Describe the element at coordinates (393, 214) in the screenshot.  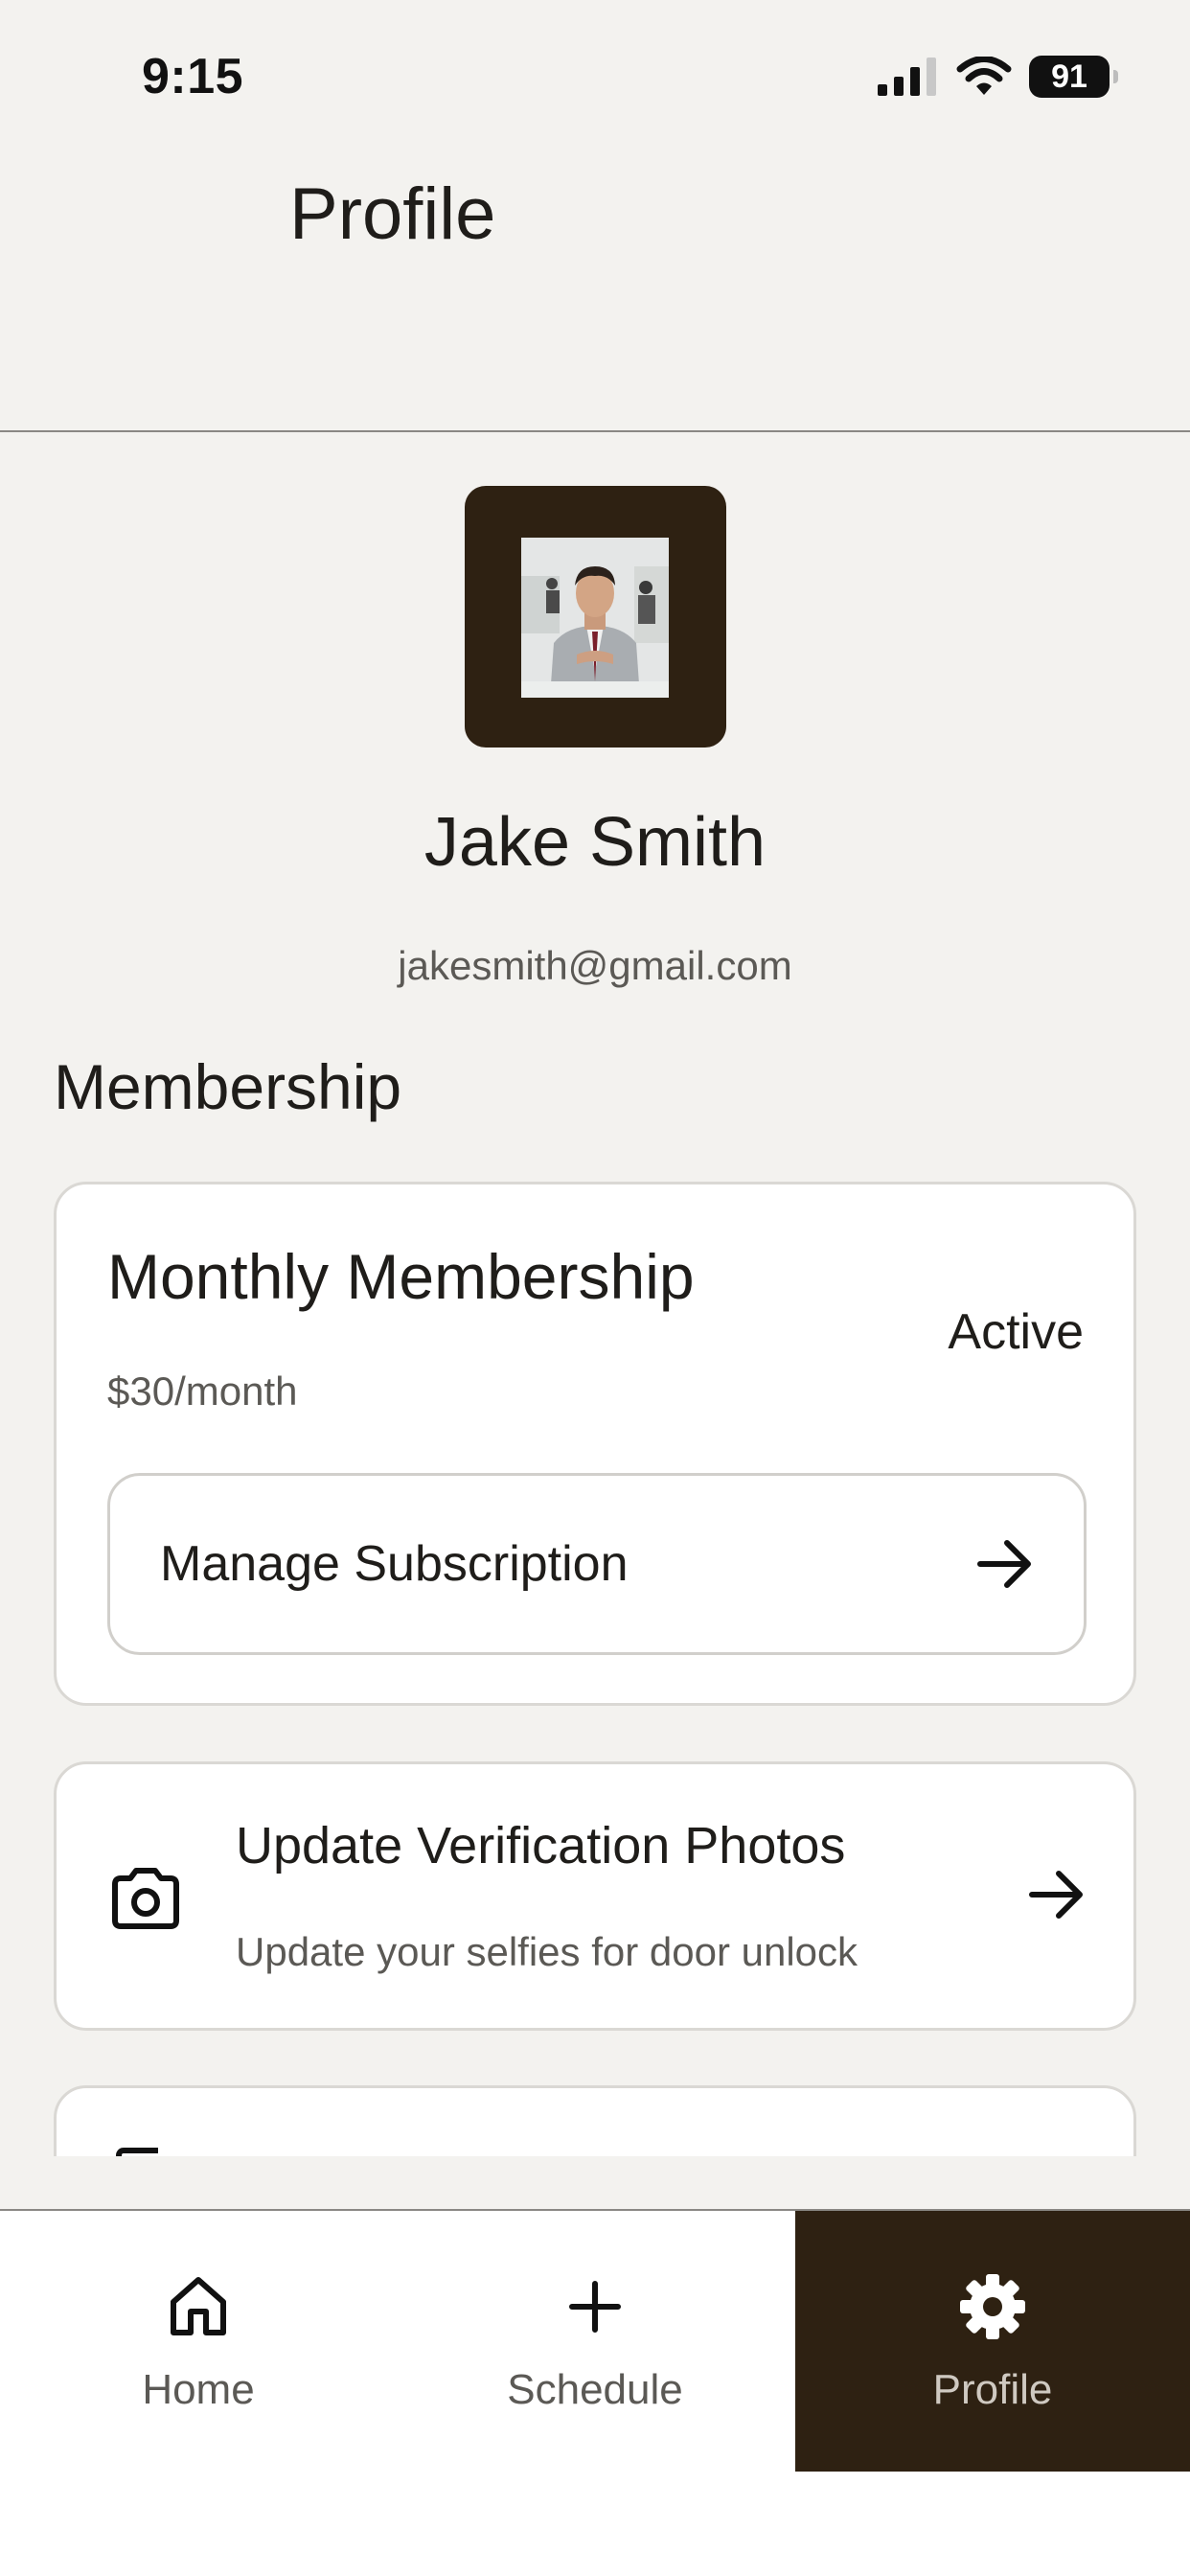
I see `page-title: Profile` at that location.